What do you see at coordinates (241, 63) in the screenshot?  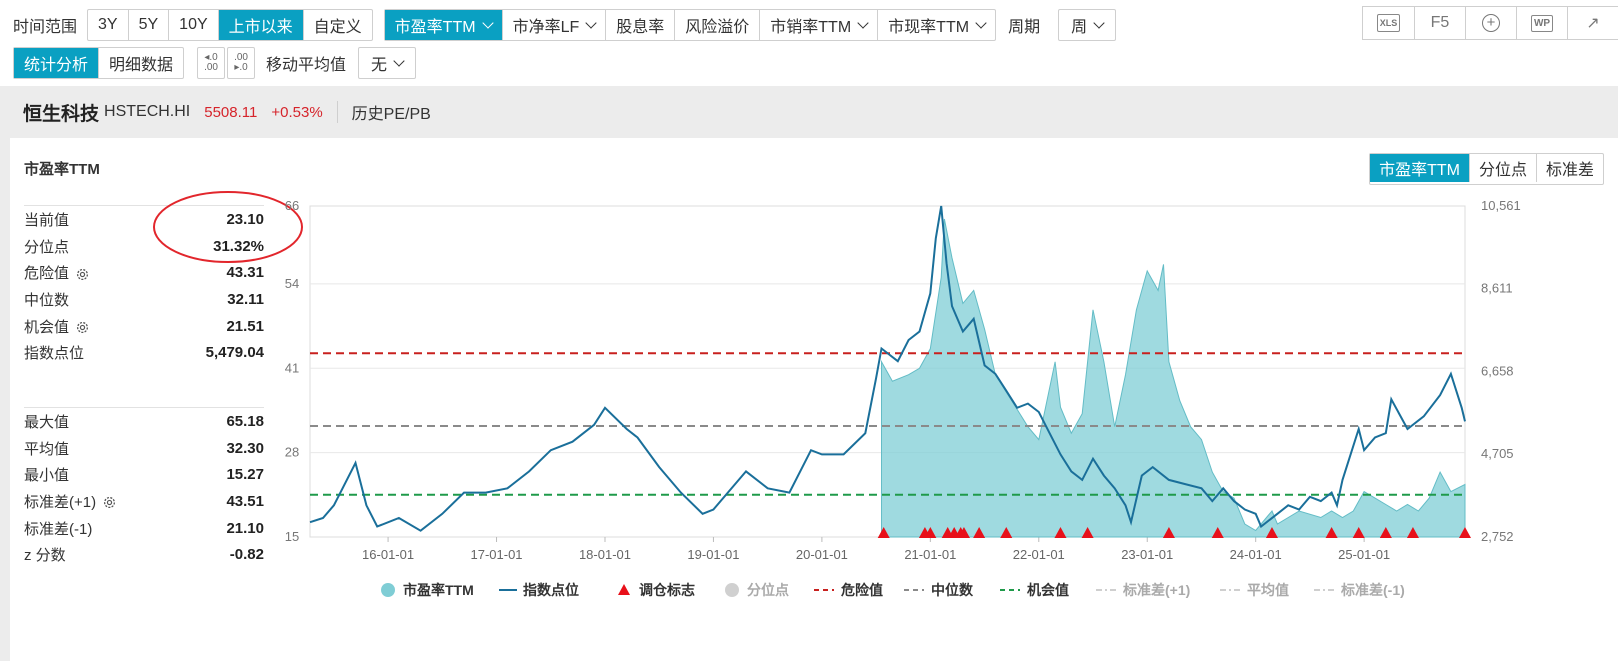 I see `decimal-increase-icon: .00 ▸.0` at bounding box center [241, 63].